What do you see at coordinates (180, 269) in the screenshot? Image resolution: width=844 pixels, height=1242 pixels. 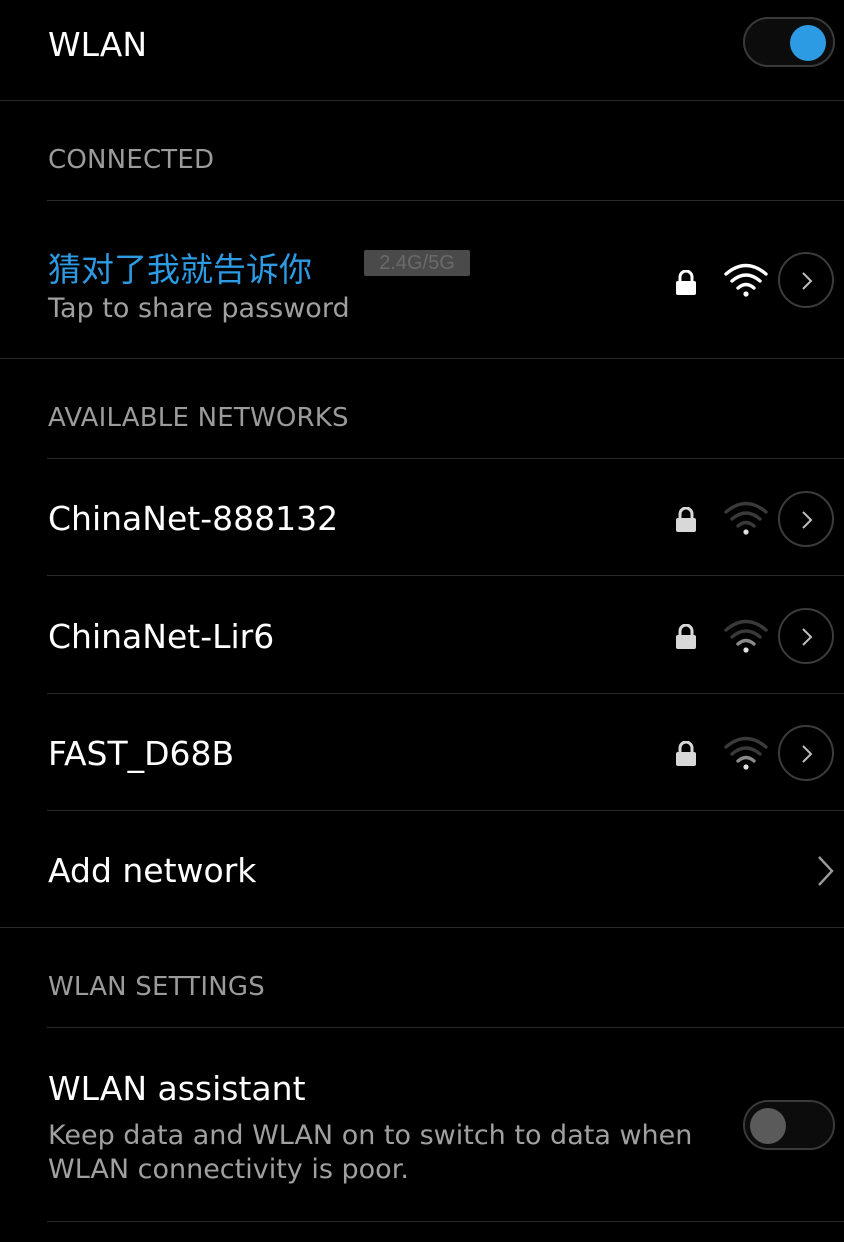 I see `connected-ssid: 猜对了我就告诉你` at bounding box center [180, 269].